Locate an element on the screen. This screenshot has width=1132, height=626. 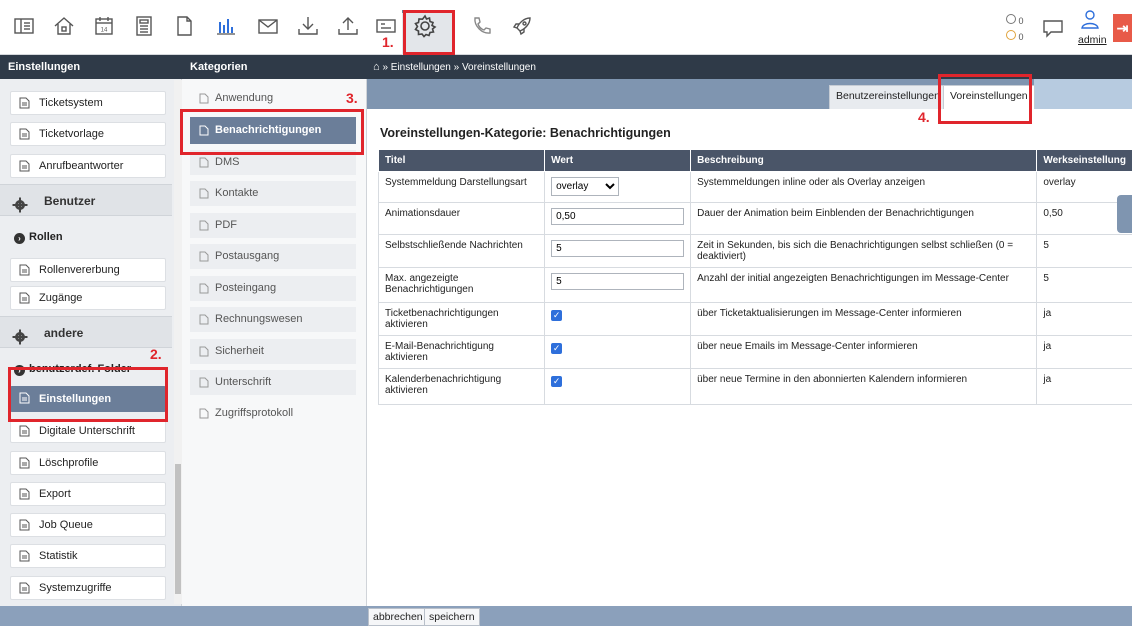
sidebar-scrollbar is located at coordinates (178, 342).